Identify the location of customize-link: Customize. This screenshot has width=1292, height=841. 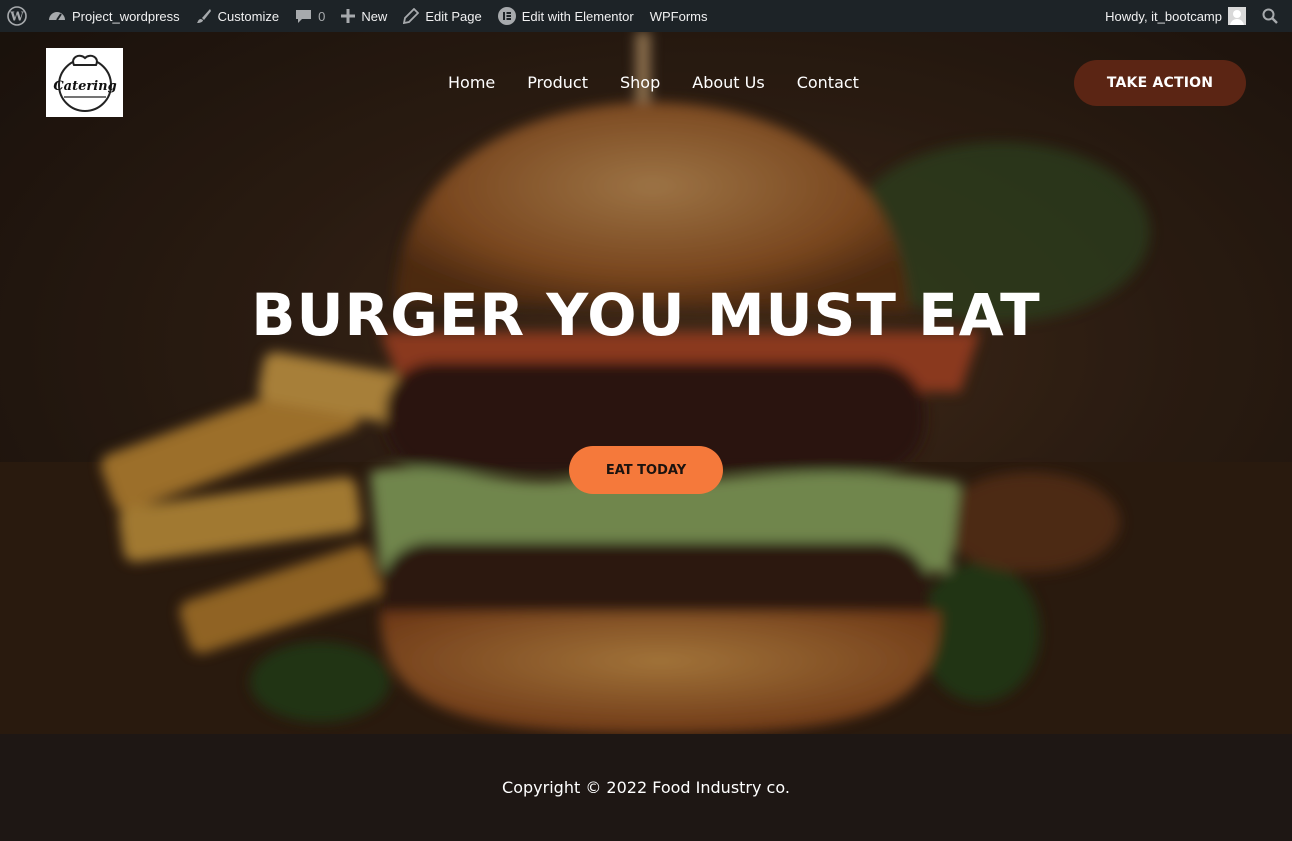
(237, 16).